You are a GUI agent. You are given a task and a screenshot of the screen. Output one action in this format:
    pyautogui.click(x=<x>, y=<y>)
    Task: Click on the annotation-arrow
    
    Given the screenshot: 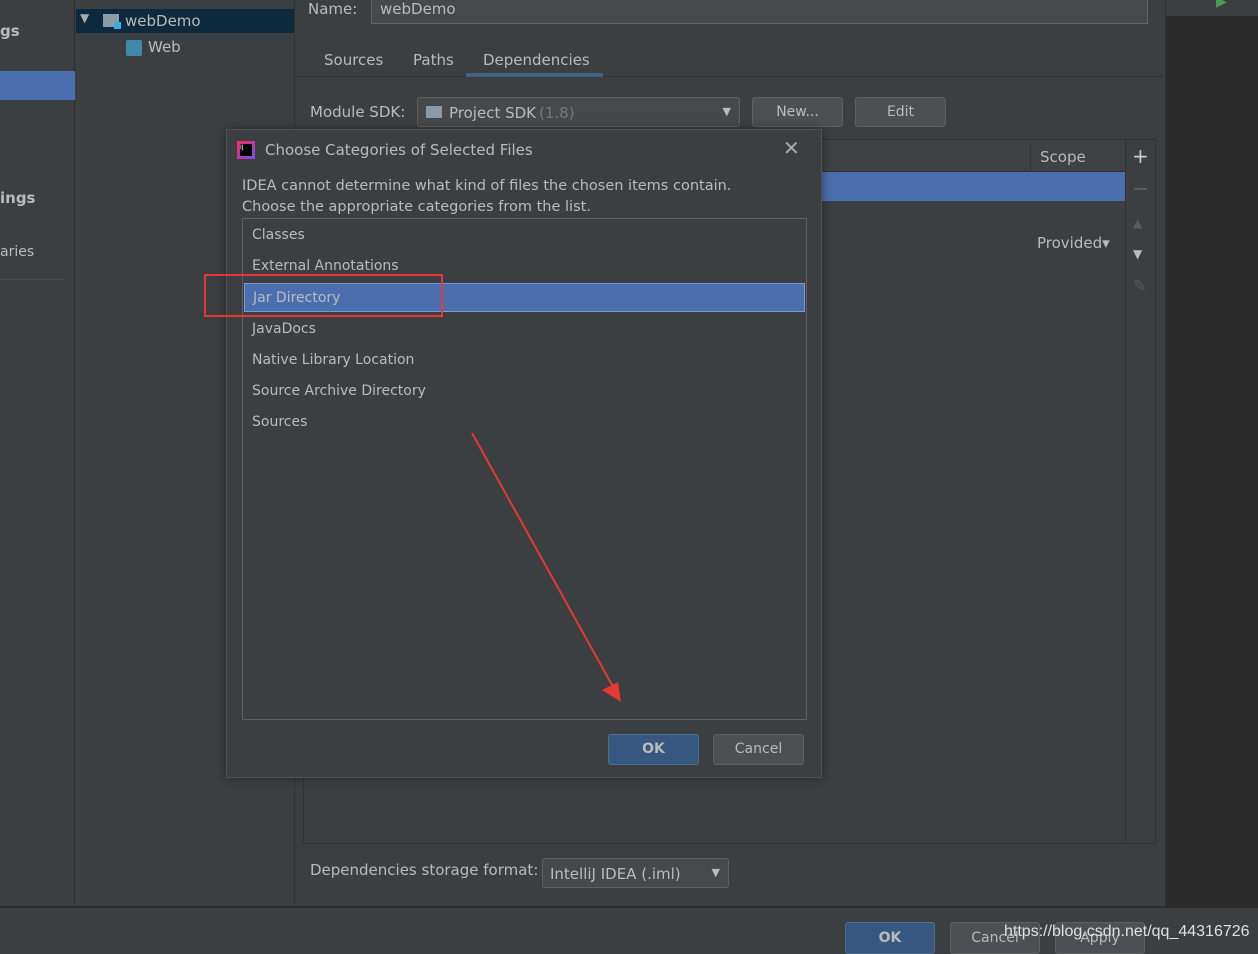 What is the action you would take?
    pyautogui.click(x=546, y=567)
    